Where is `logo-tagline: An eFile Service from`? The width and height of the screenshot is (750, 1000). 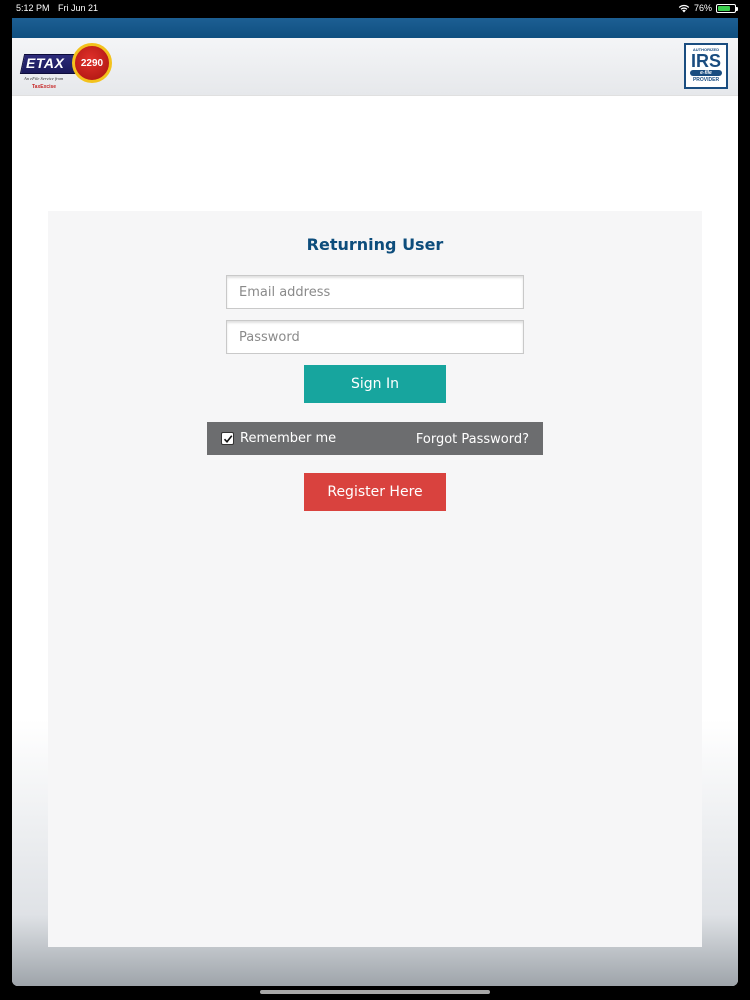
logo-tagline: An eFile Service from is located at coordinates (44, 78).